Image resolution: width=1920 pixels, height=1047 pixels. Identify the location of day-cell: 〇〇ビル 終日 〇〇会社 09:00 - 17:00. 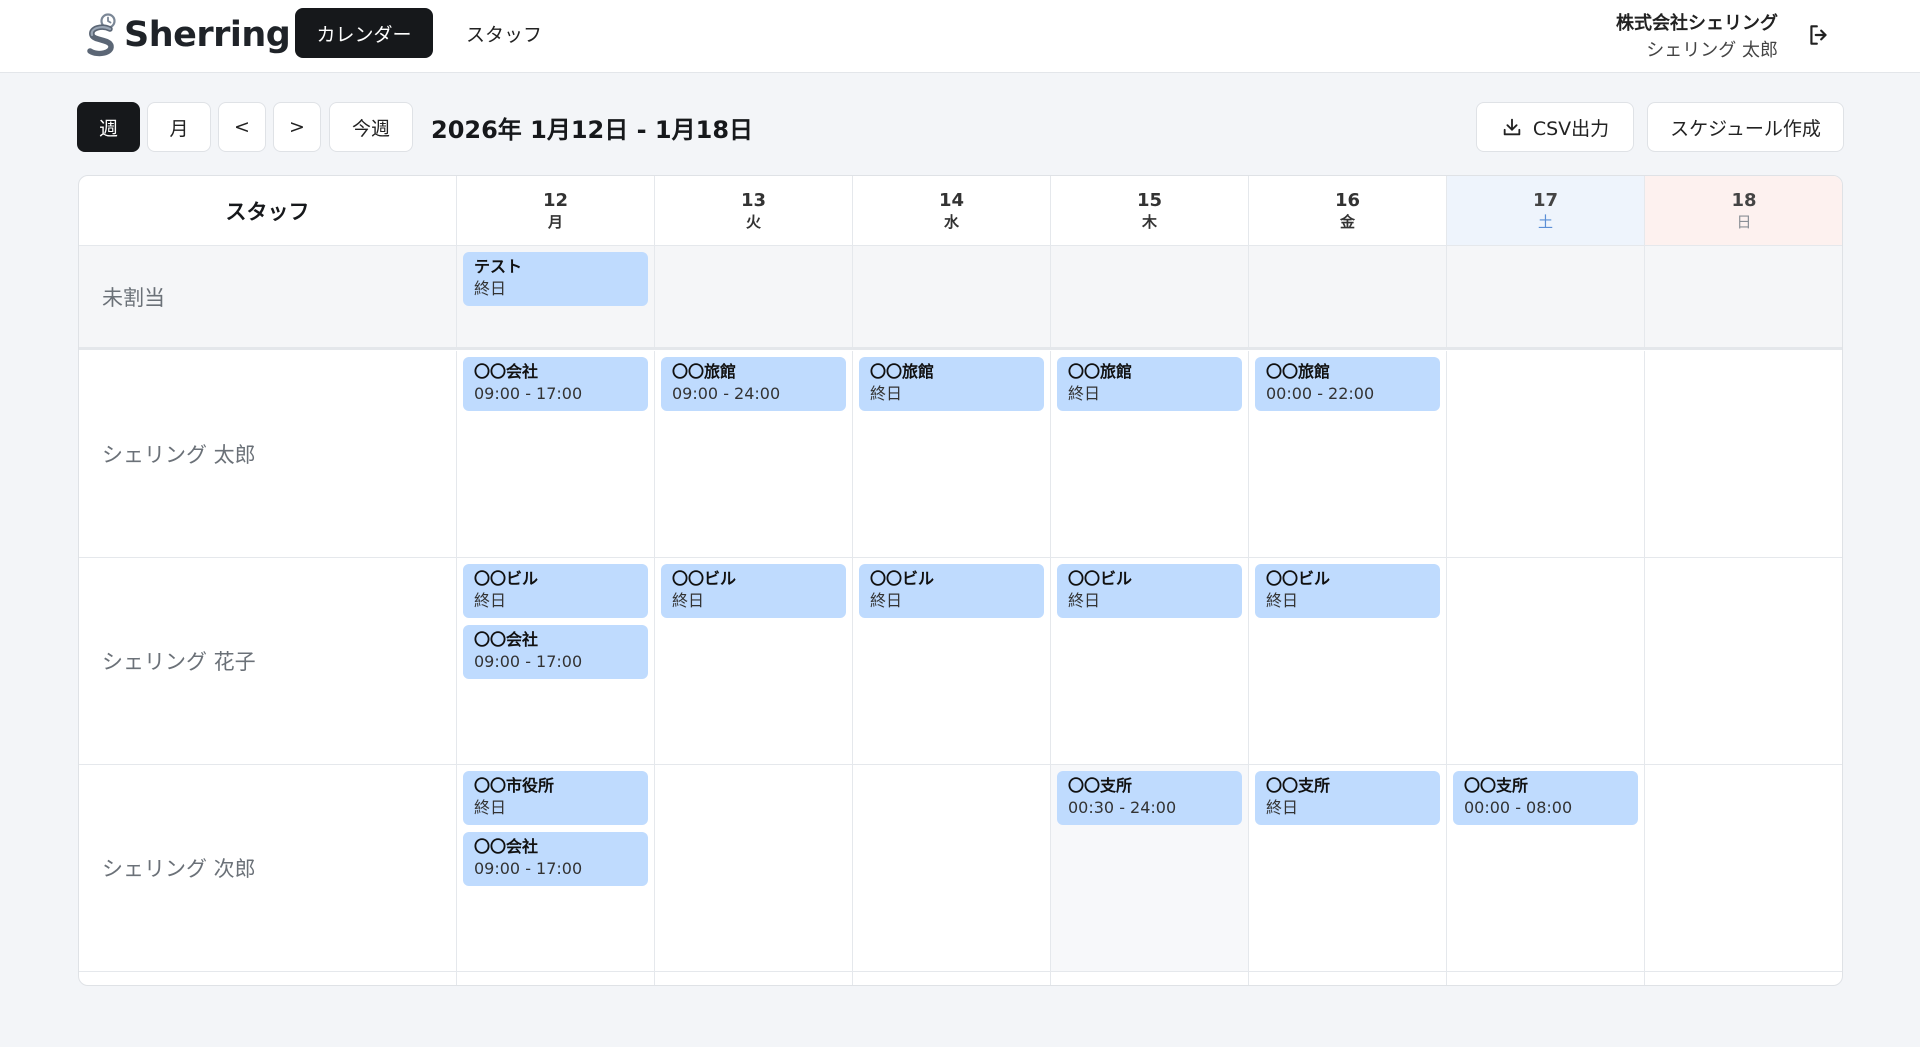
(556, 661).